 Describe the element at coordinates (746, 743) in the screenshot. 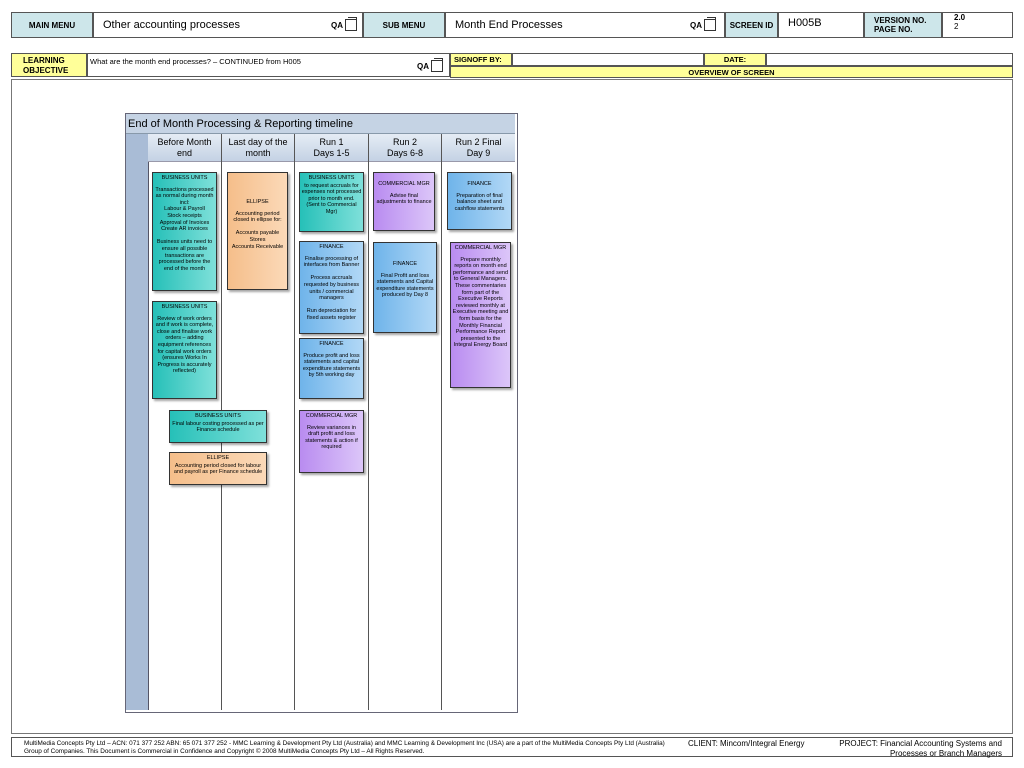

I see `footer-client: CLIENT: Mincom/Integral Energy` at that location.